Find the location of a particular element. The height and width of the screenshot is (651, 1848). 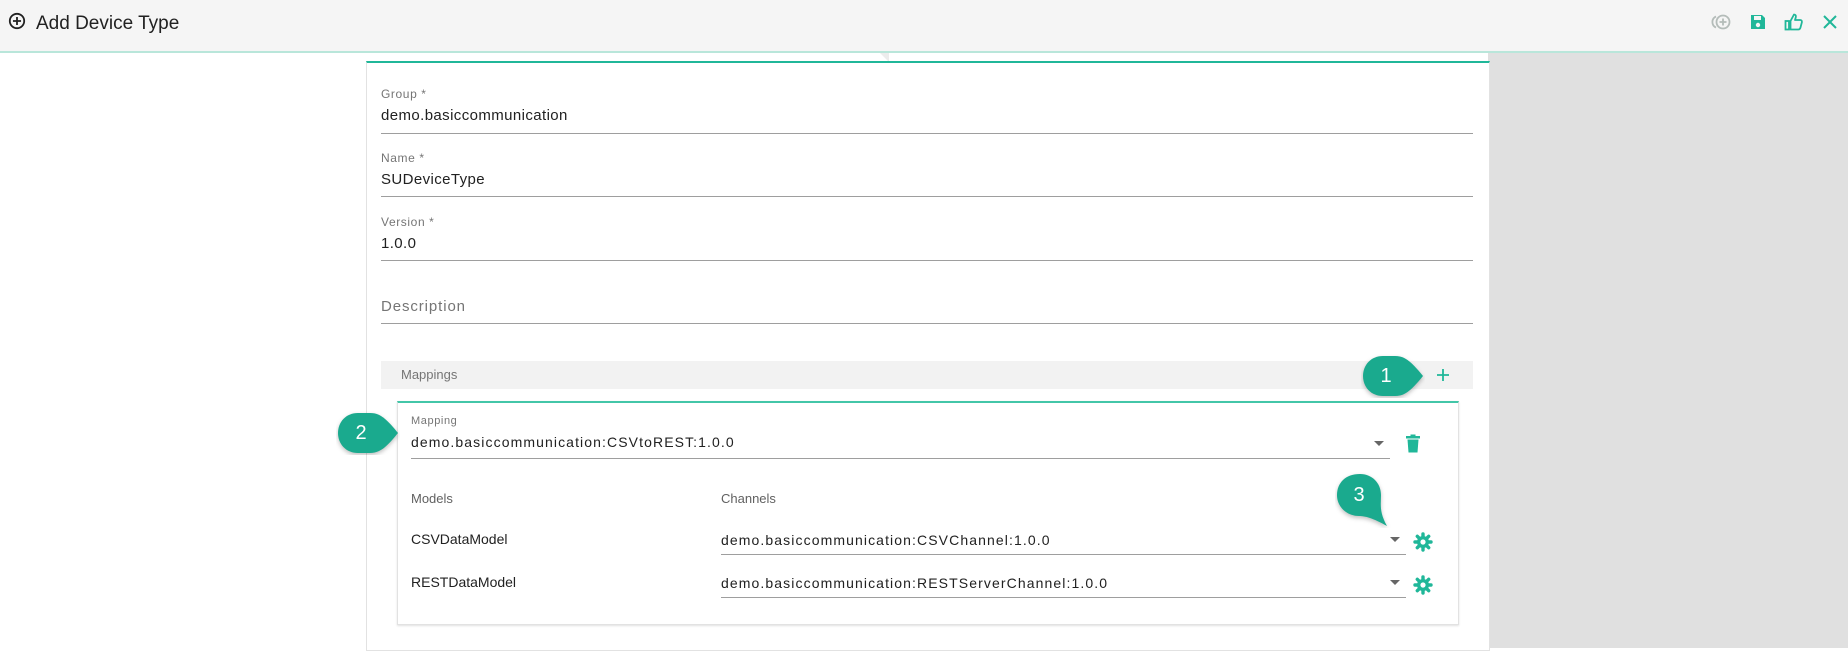

mapping-label: Mapping is located at coordinates (434, 421).